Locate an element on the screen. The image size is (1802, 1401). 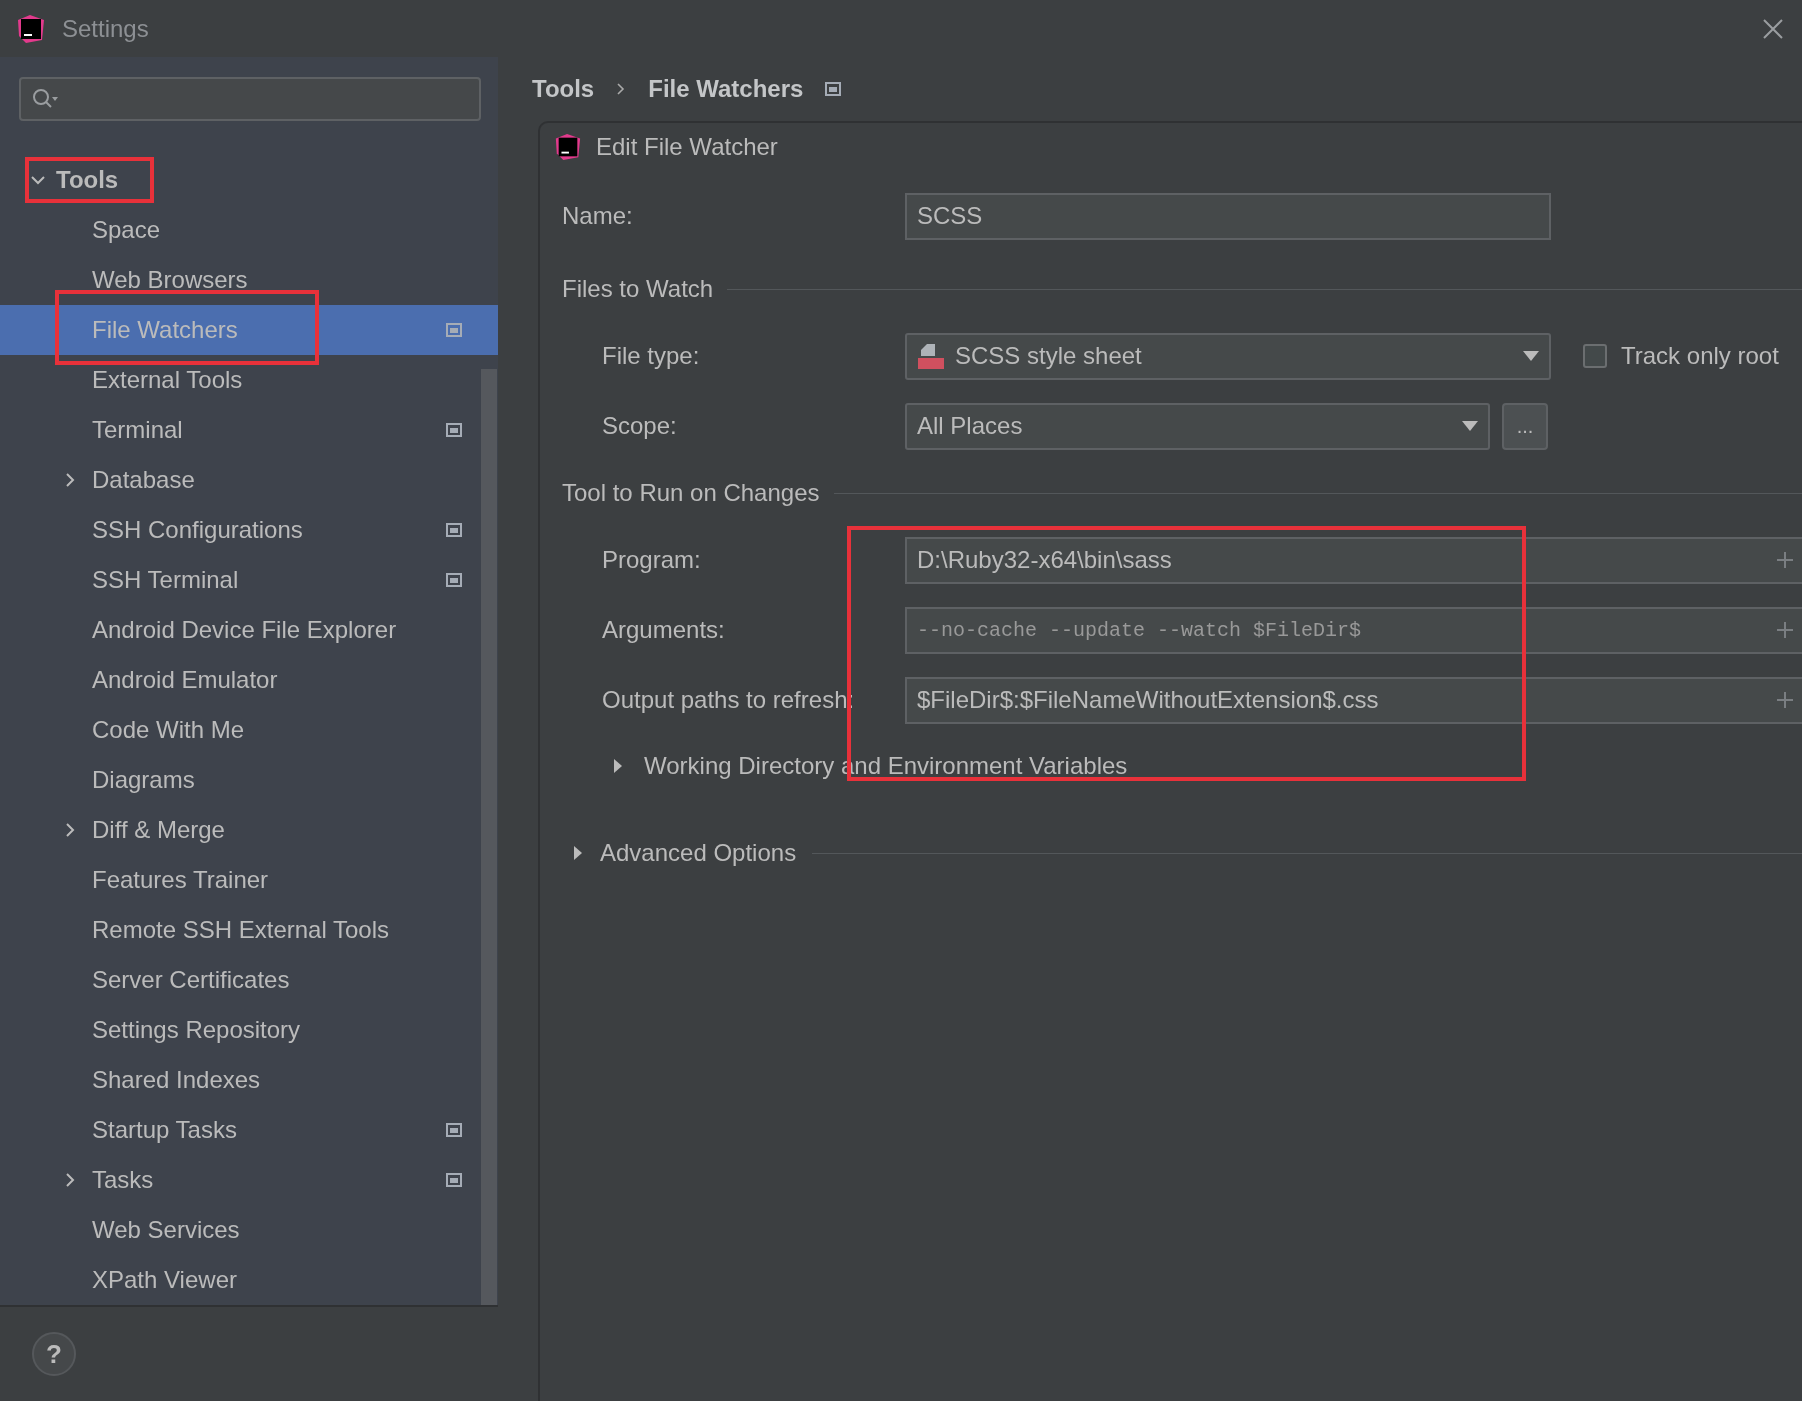
tree-item: Features Trainer is located at coordinates (249, 880).